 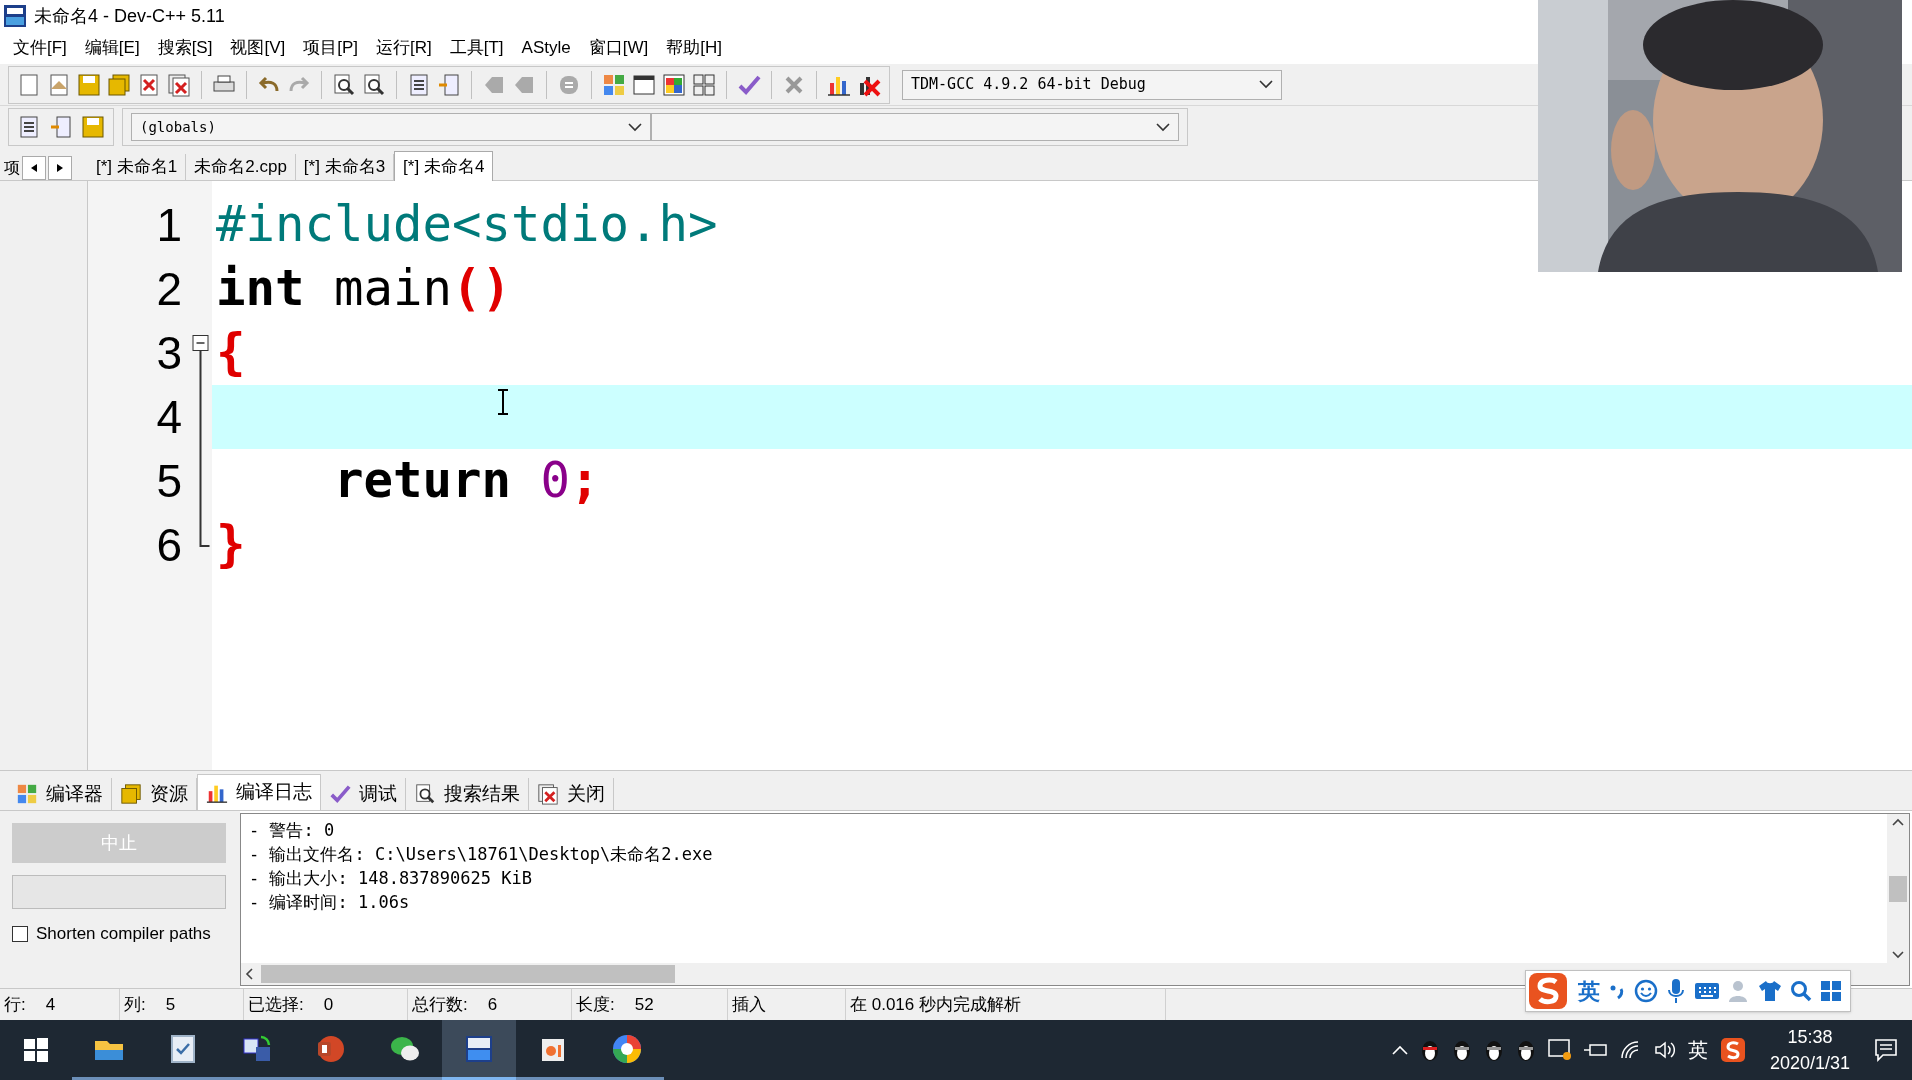 What do you see at coordinates (618, 48) in the screenshot?
I see `menu-item: 窗口[W]` at bounding box center [618, 48].